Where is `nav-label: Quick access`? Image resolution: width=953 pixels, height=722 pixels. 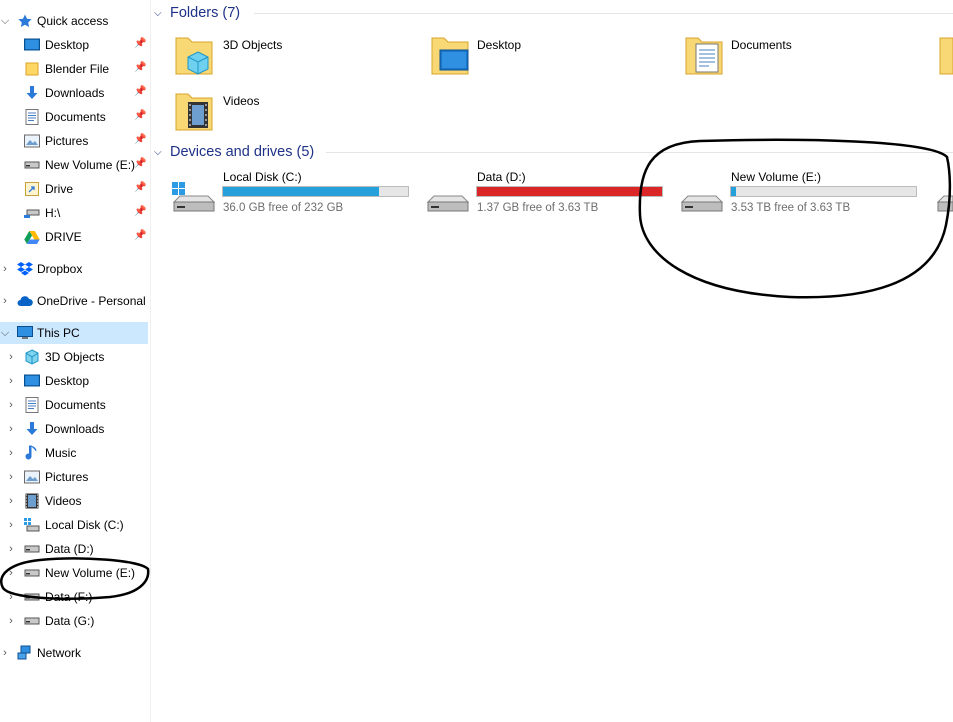 nav-label: Quick access is located at coordinates (73, 21).